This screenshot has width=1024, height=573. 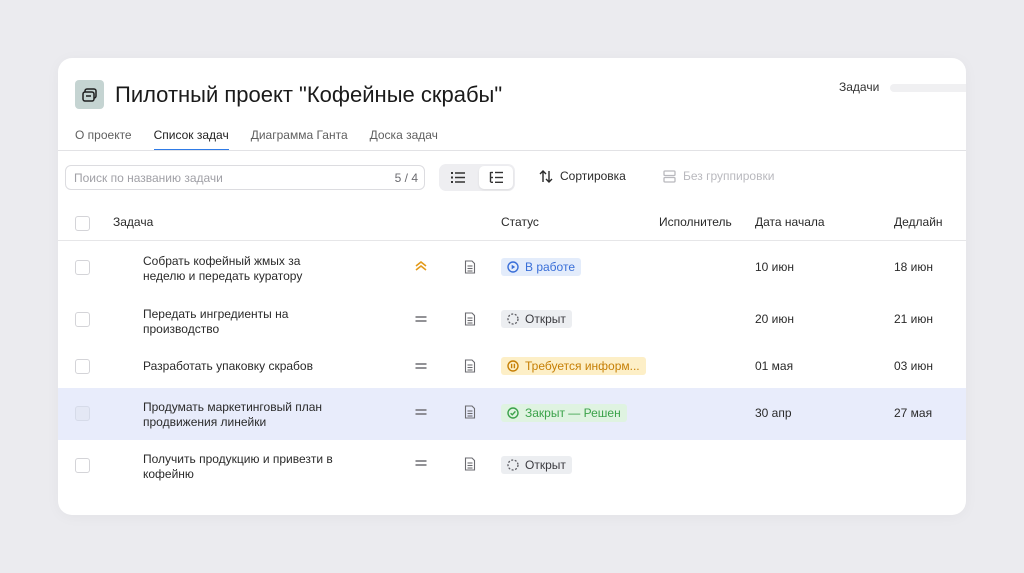 I want to click on deadline-date: 18 июн, so click(x=914, y=267).